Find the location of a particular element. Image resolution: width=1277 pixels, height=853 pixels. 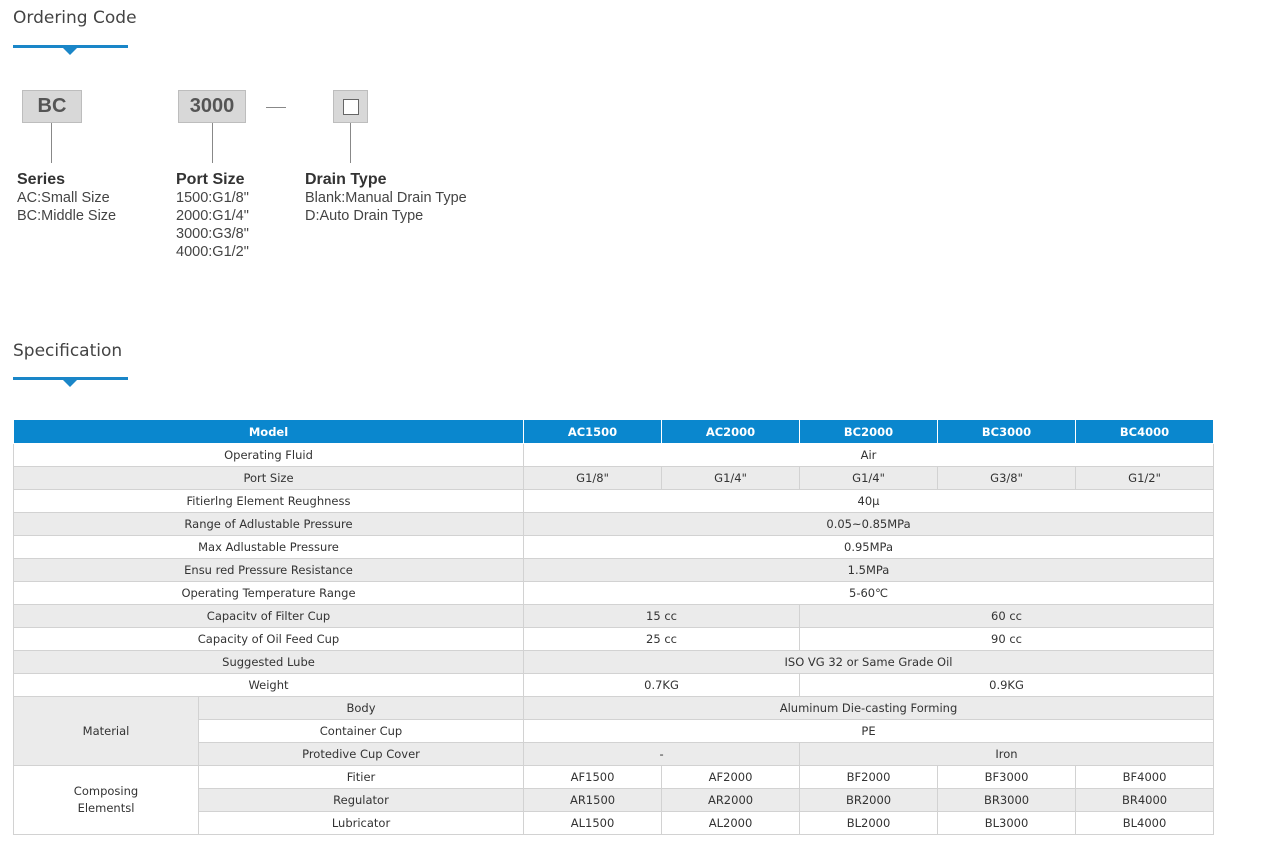

table-row: Weight 0.7KG 0.9KG is located at coordinates (613, 685).